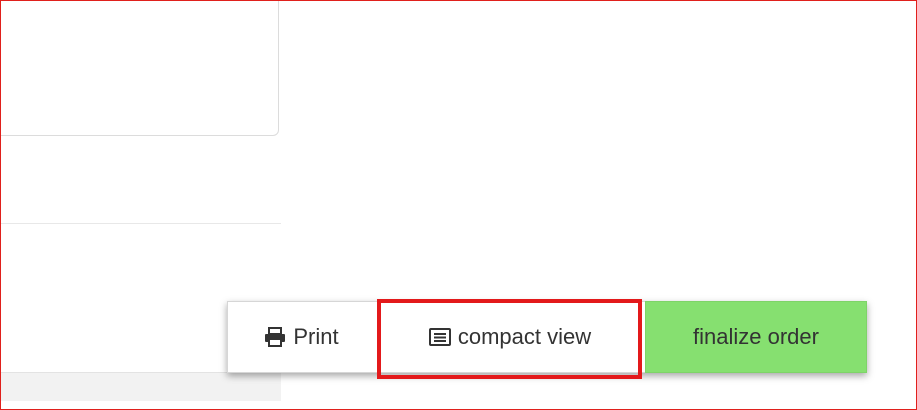  What do you see at coordinates (140, 68) in the screenshot?
I see `content-card` at bounding box center [140, 68].